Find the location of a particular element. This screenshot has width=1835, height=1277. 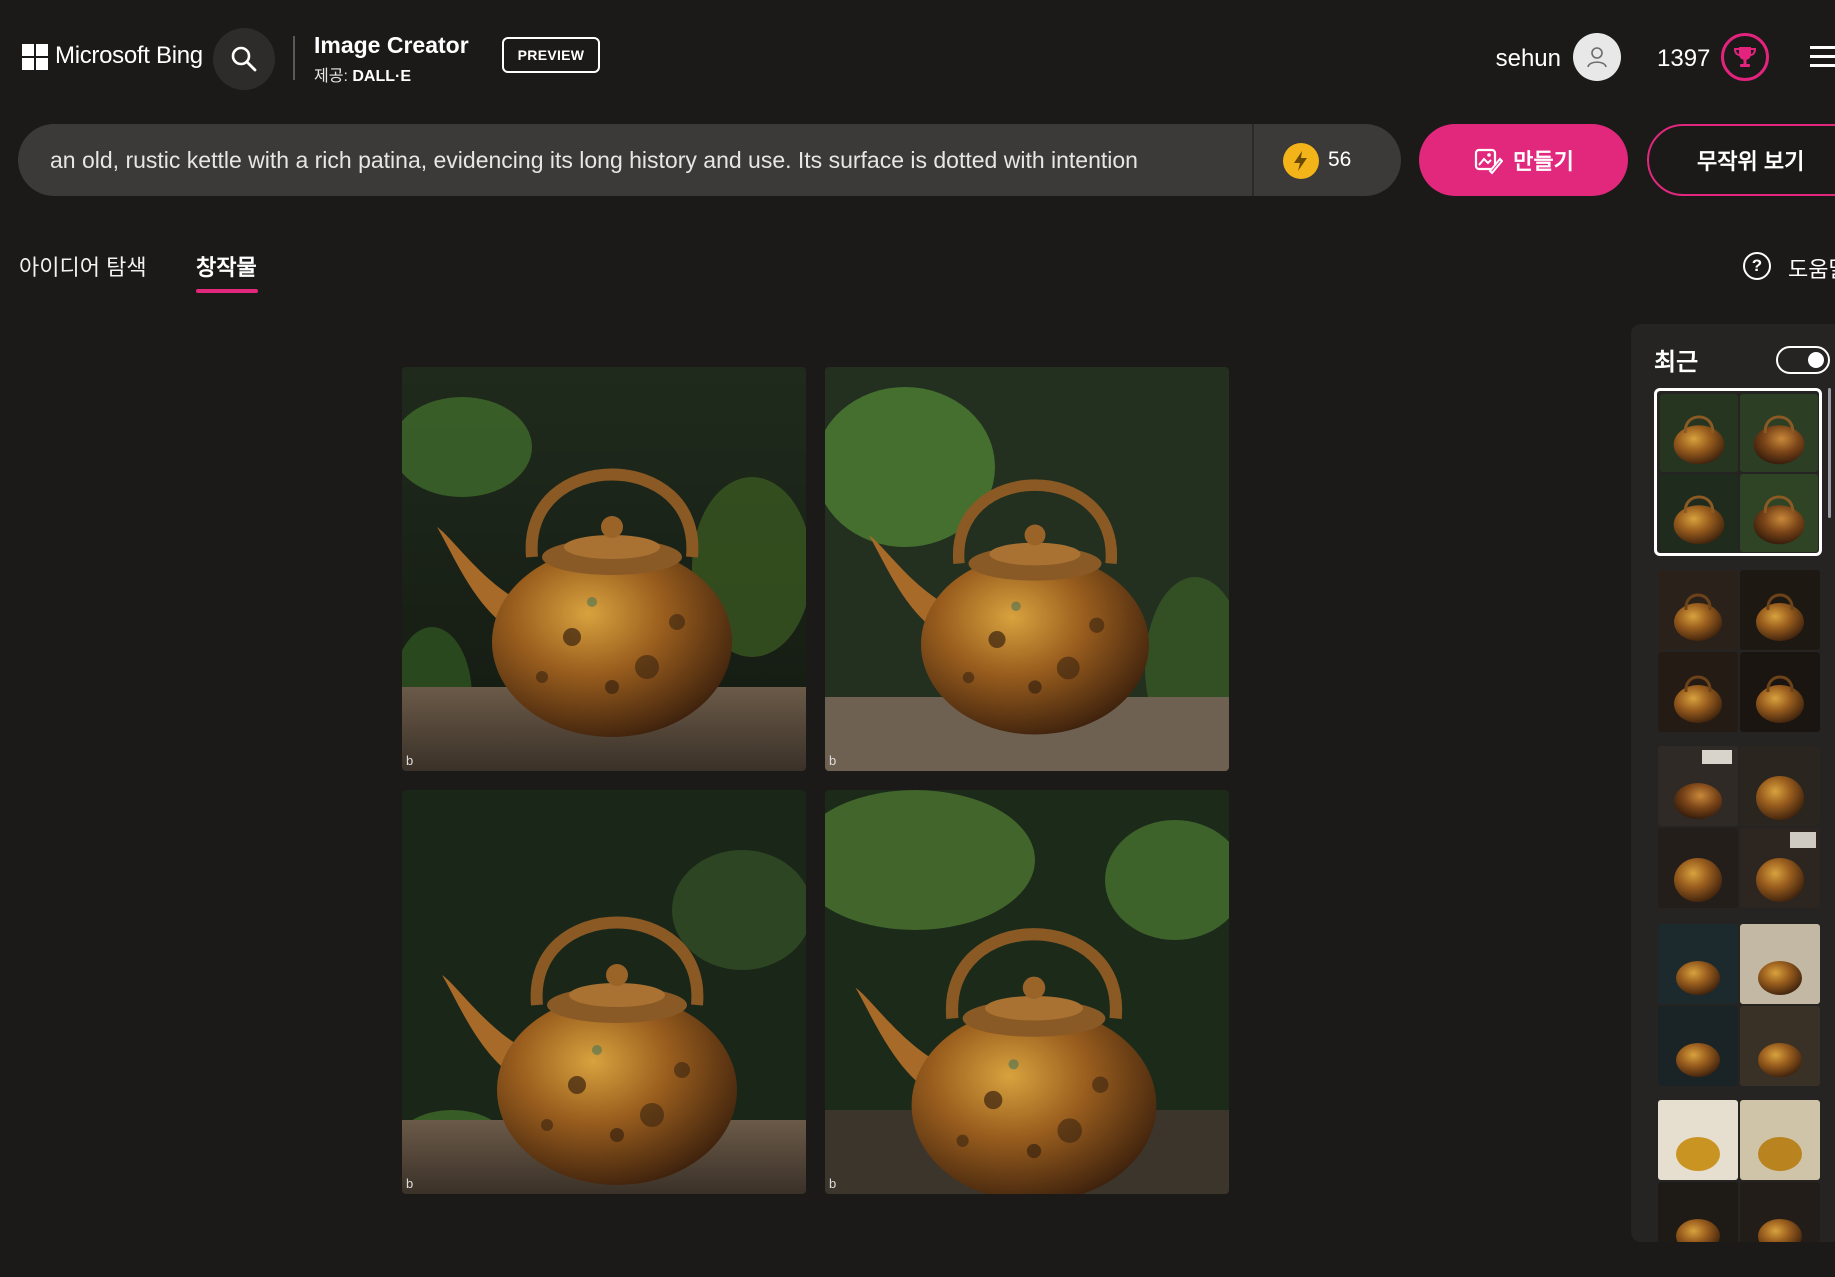

boost-icon is located at coordinates (1301, 161).